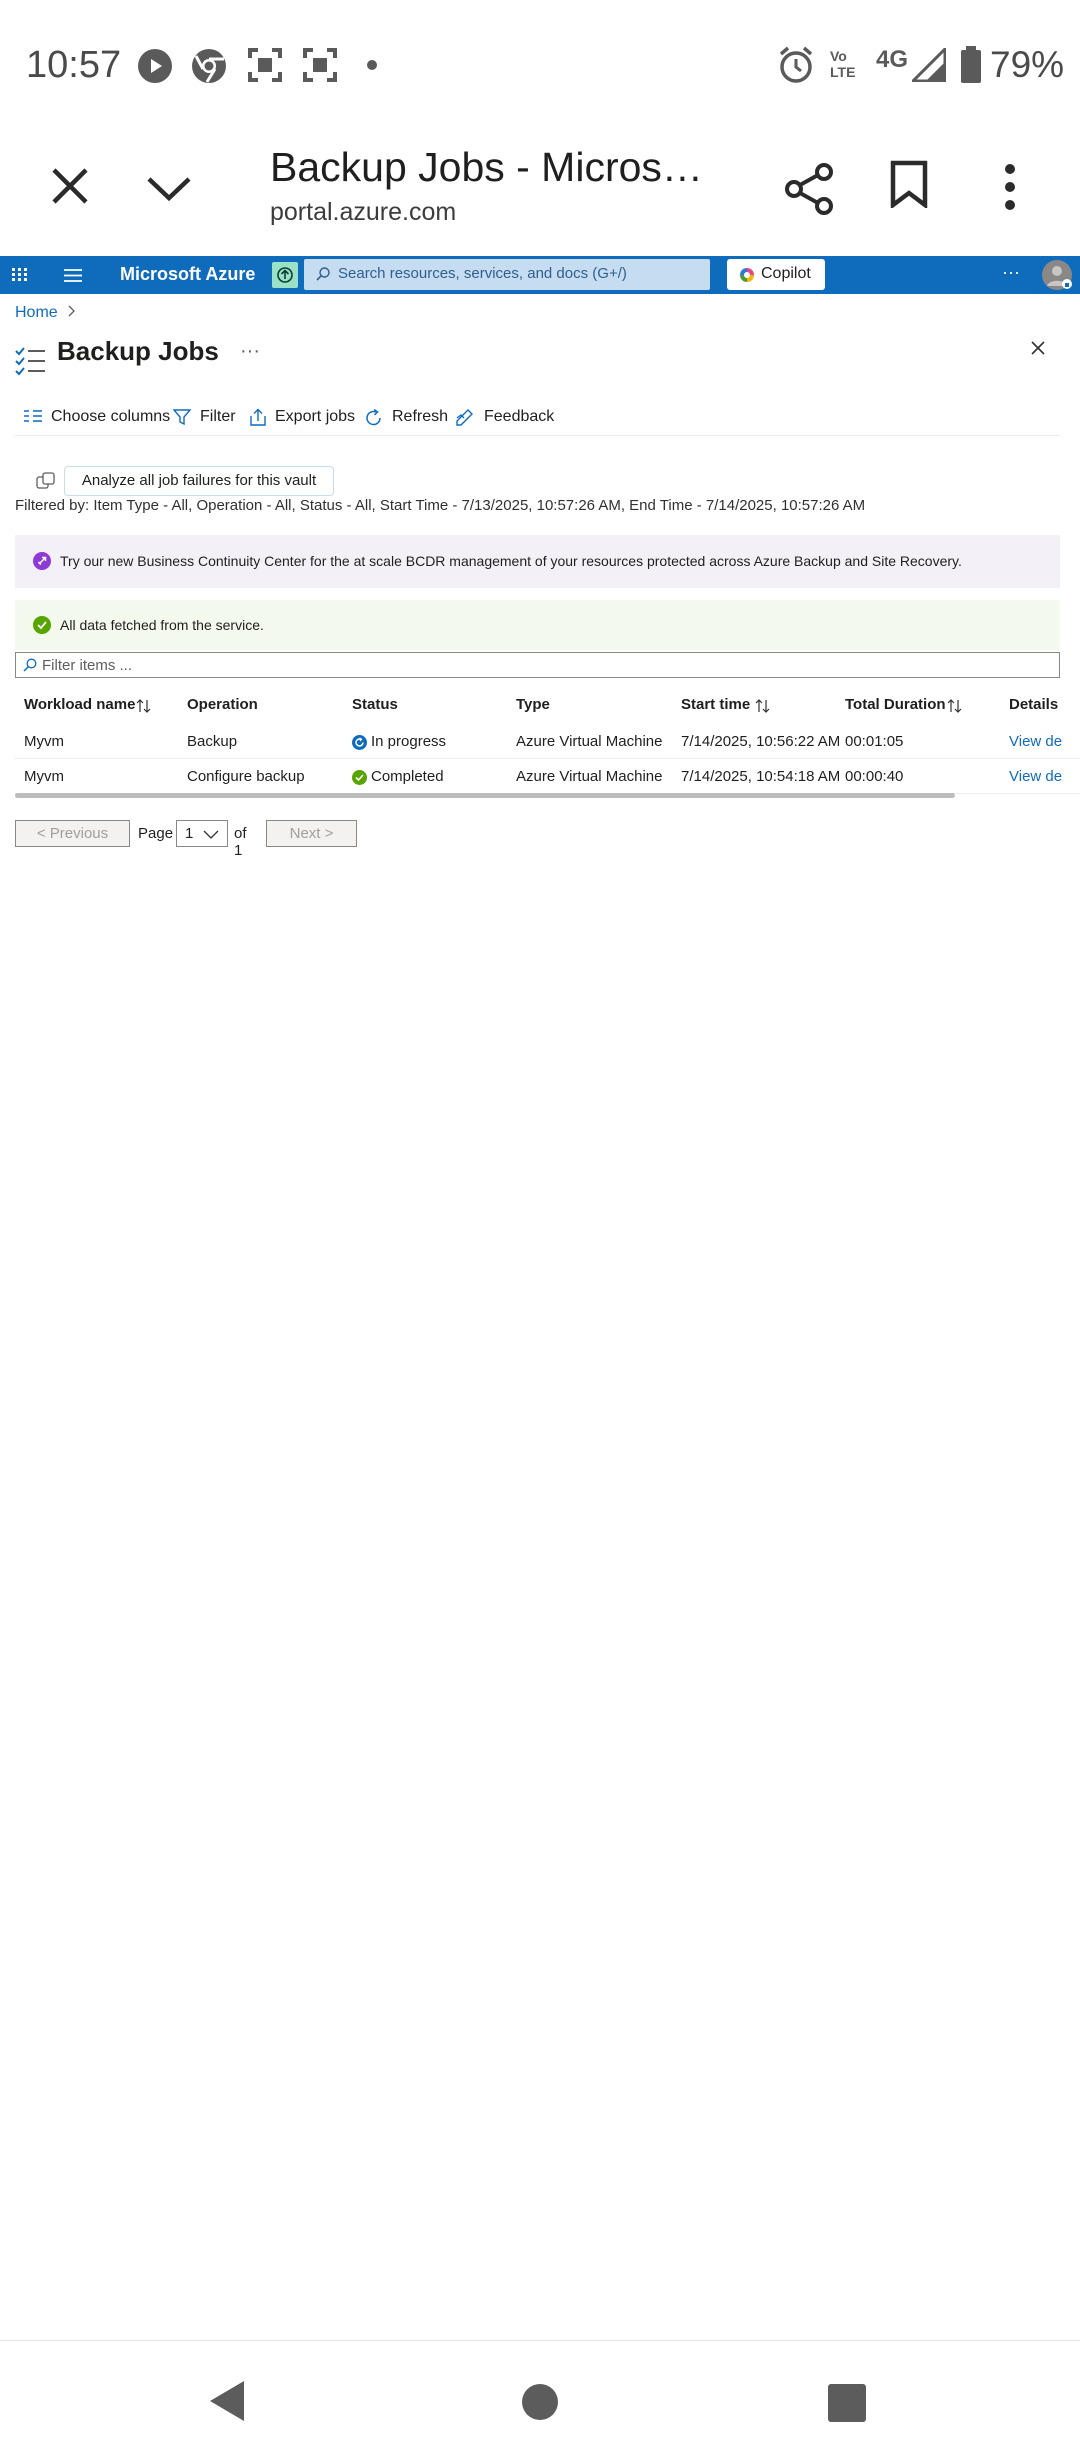 The image size is (1080, 2460). Describe the element at coordinates (373, 417) in the screenshot. I see `refresh-icon` at that location.